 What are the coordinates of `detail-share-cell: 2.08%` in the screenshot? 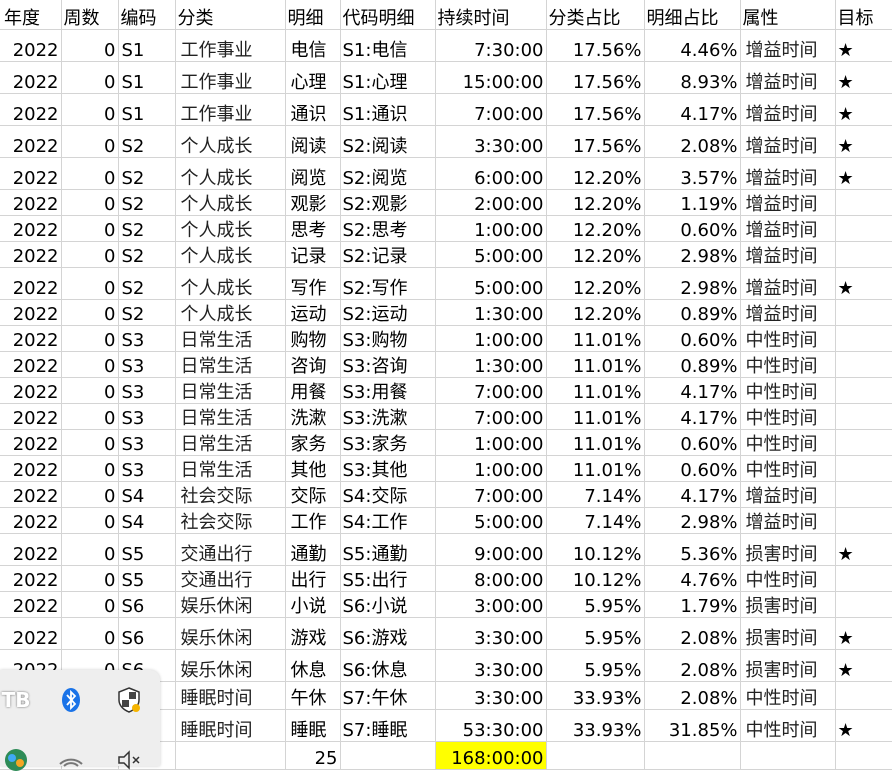 It's located at (692, 695).